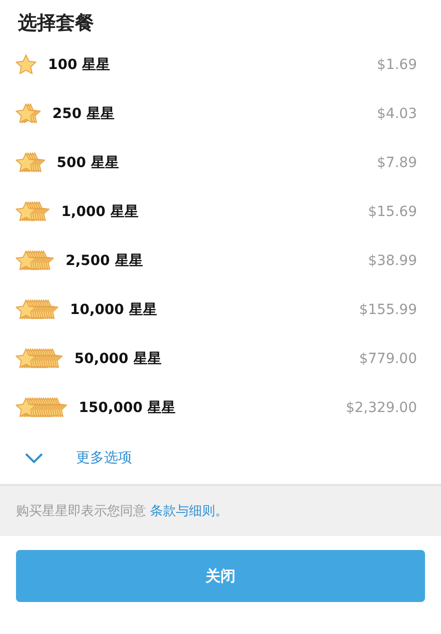 This screenshot has width=441, height=634. I want to click on package-price: $2,329.00, so click(381, 408).